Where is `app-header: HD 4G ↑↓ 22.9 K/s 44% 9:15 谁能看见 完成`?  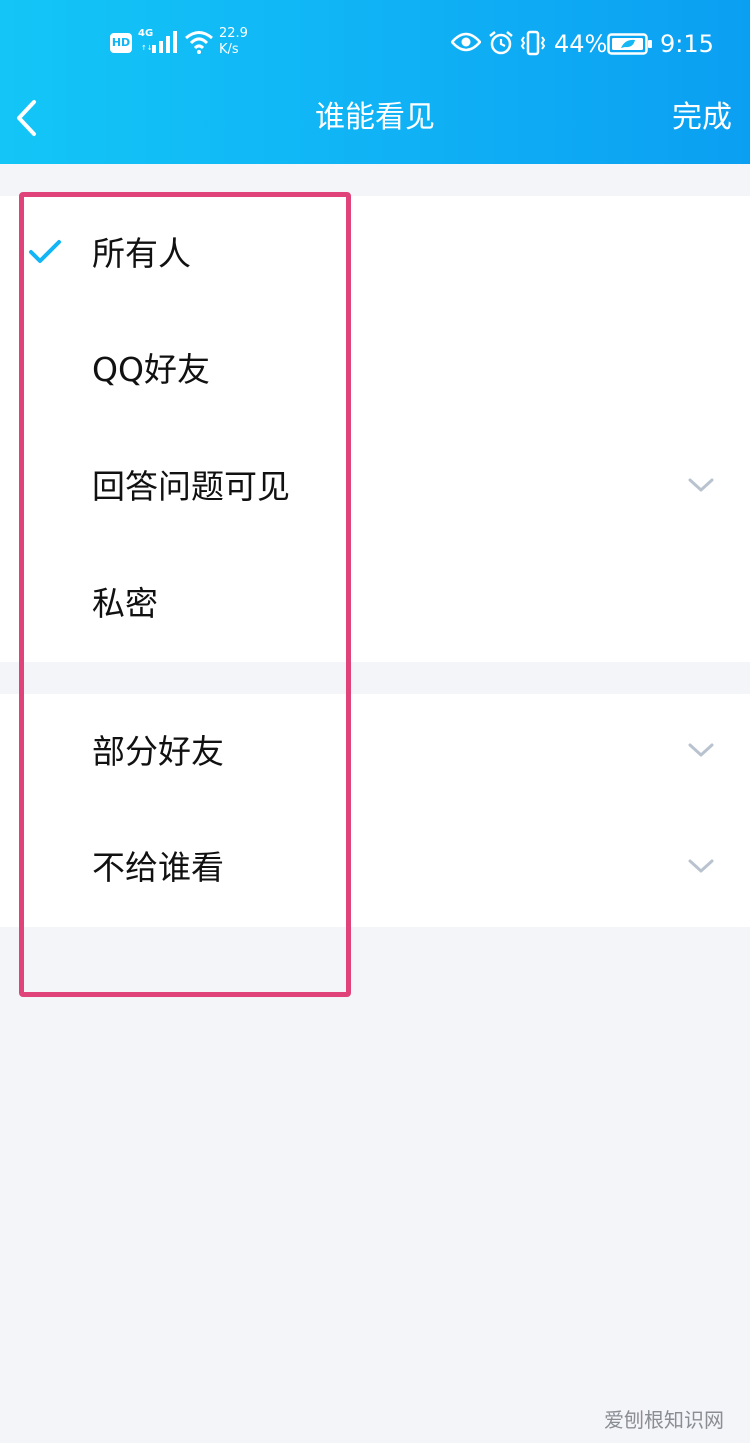
app-header: HD 4G ↑↓ 22.9 K/s 44% 9:15 谁能看见 完成 is located at coordinates (375, 82).